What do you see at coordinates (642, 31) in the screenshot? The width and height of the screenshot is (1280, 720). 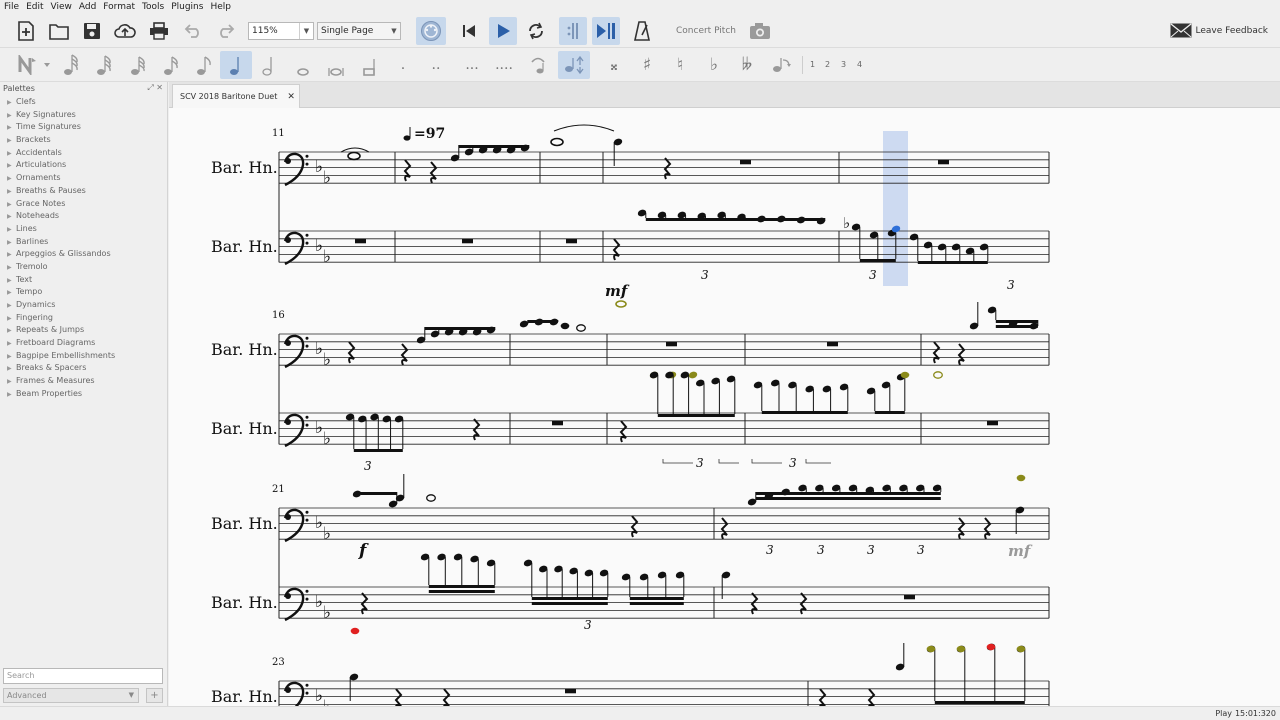 I see `metronome-icon` at bounding box center [642, 31].